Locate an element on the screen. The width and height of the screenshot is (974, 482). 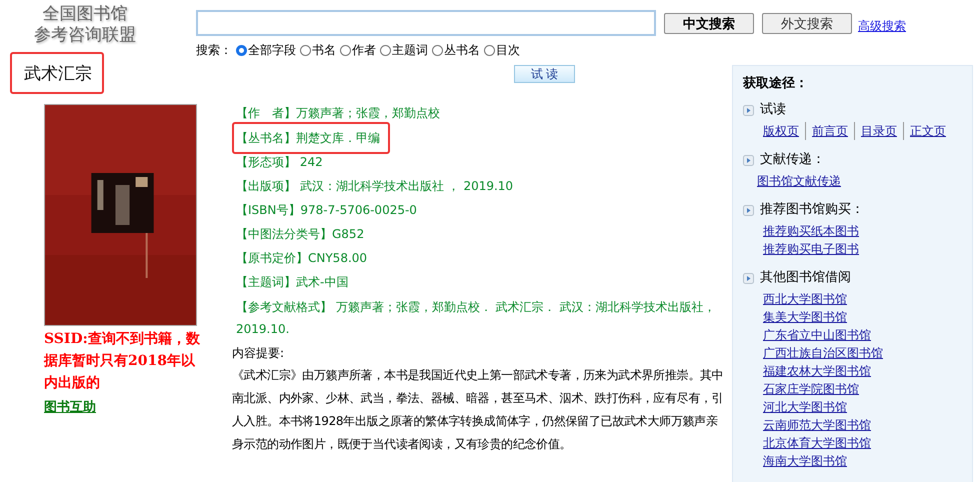
field-text: 【形态项】 242 is located at coordinates (279, 162).